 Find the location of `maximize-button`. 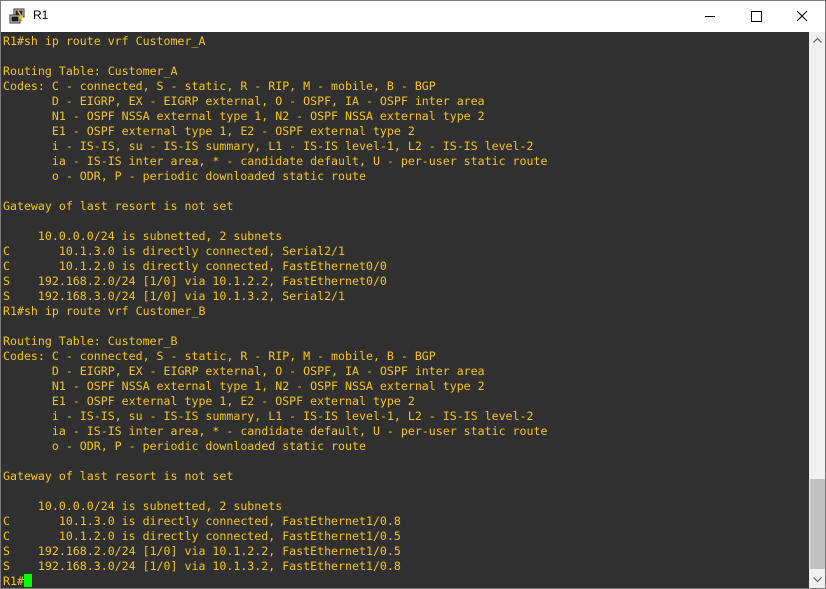

maximize-button is located at coordinates (756, 16).